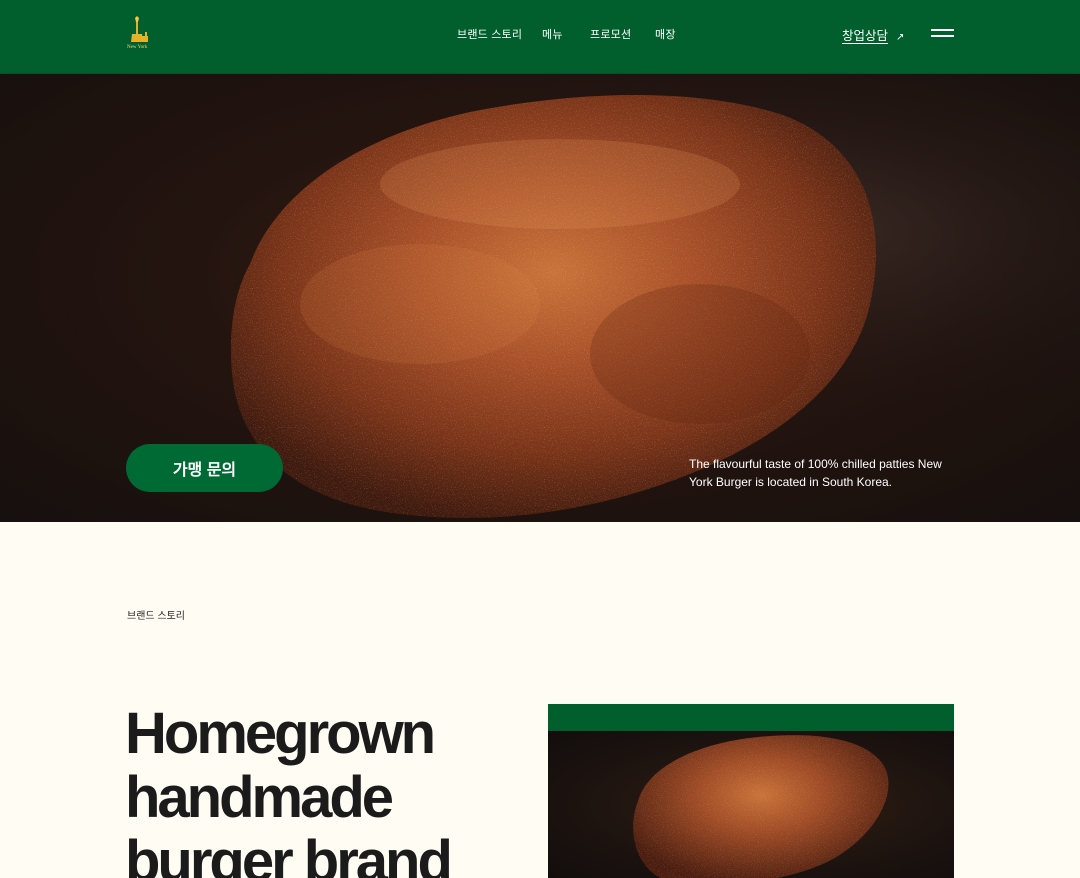 The image size is (1080, 878). I want to click on hamburger-icon, so click(942, 33).